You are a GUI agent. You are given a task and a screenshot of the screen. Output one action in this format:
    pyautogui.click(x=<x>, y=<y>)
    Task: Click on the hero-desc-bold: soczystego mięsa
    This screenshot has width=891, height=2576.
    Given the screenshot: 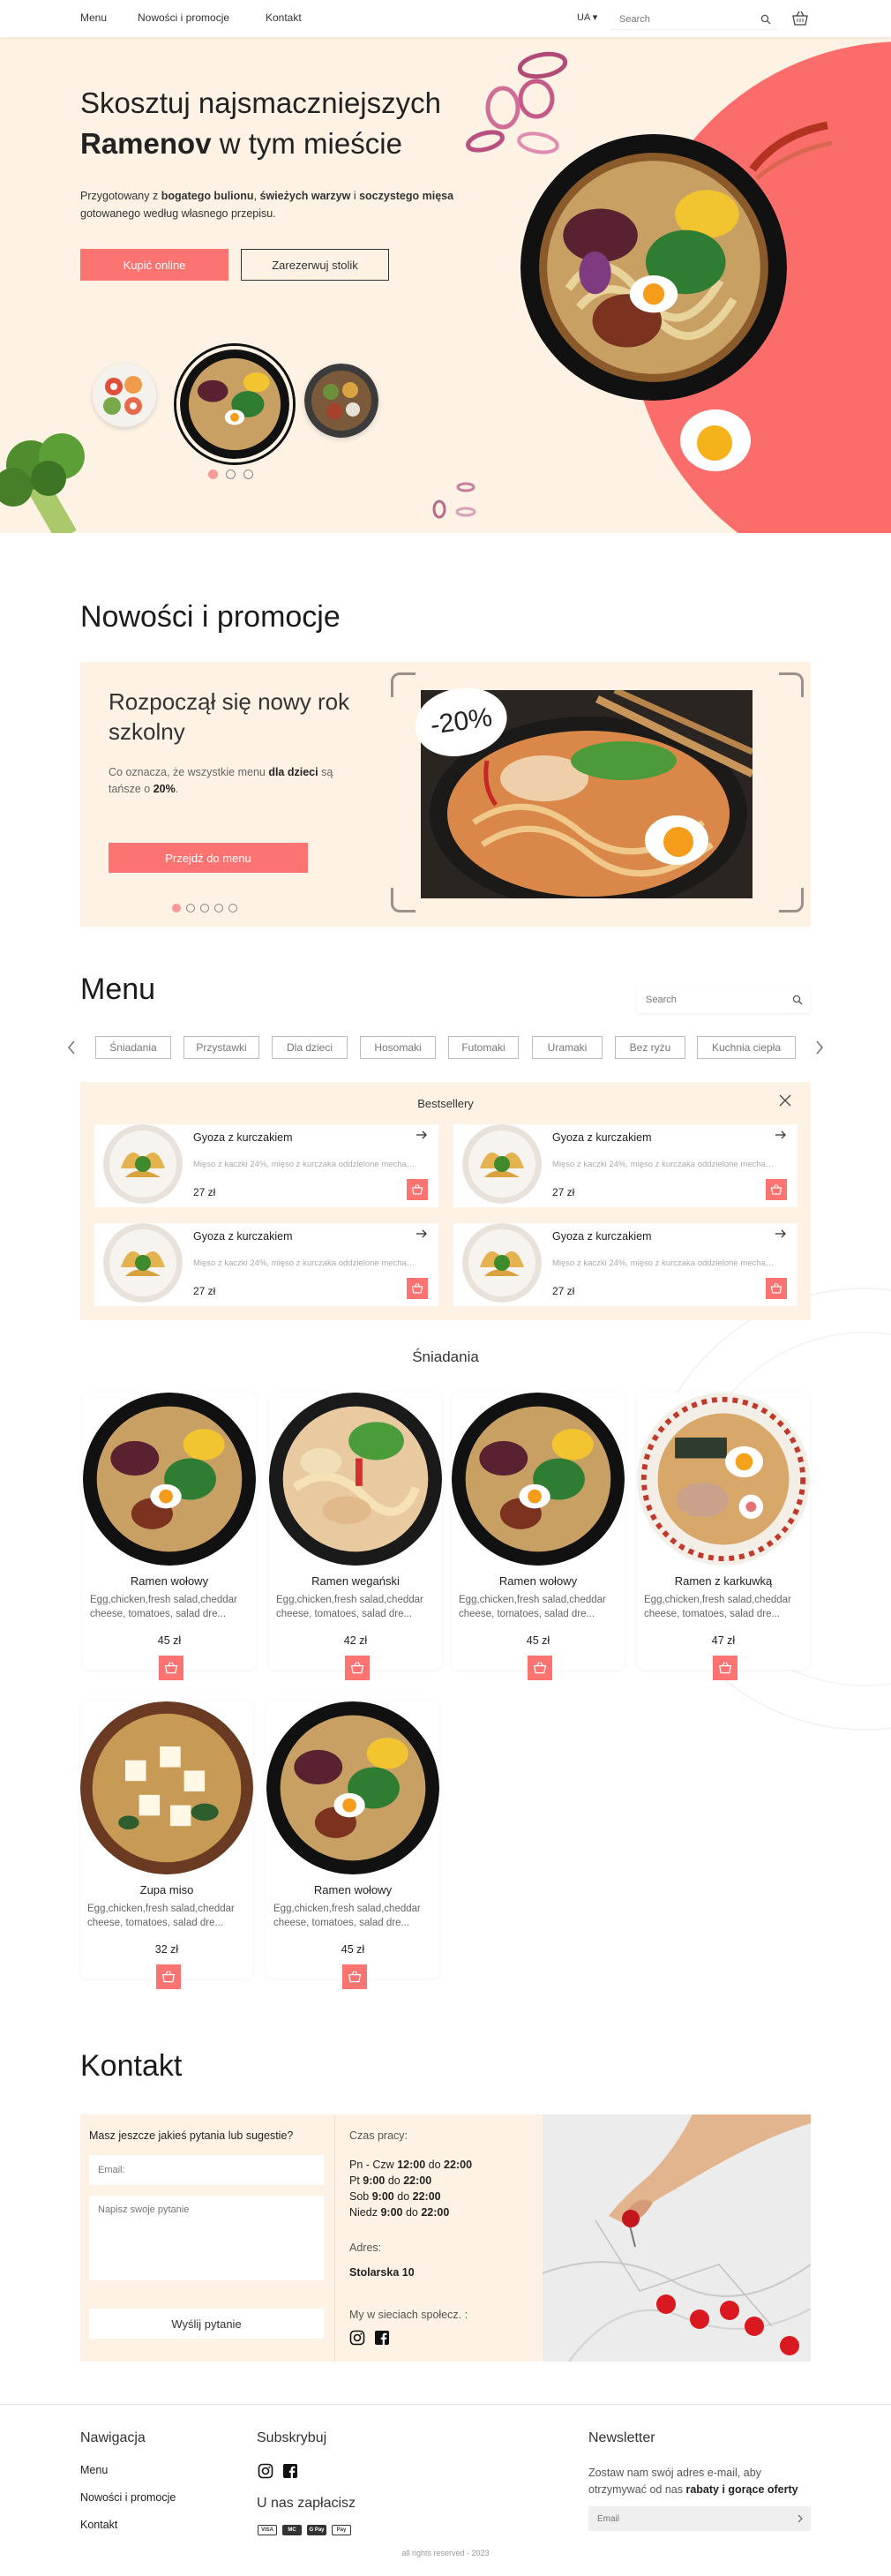 What is the action you would take?
    pyautogui.click(x=406, y=196)
    